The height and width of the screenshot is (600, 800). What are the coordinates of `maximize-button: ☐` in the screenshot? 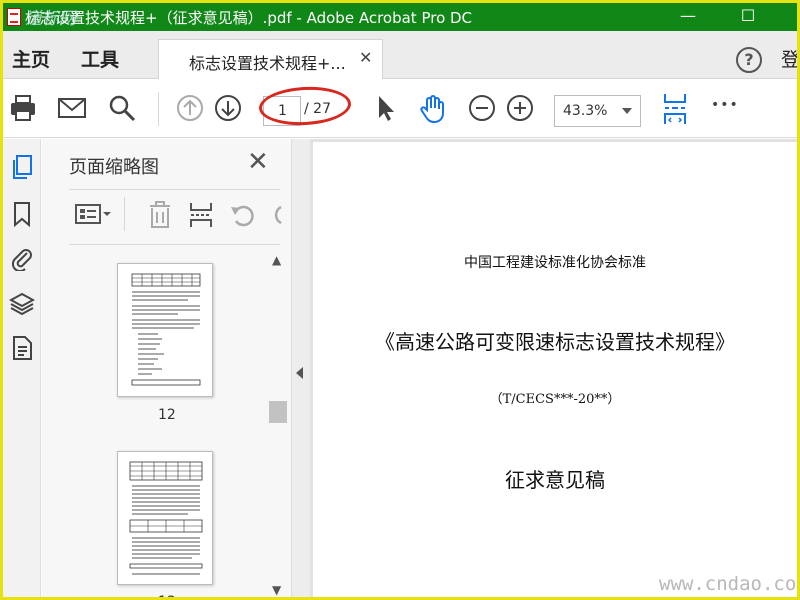 It's located at (748, 16).